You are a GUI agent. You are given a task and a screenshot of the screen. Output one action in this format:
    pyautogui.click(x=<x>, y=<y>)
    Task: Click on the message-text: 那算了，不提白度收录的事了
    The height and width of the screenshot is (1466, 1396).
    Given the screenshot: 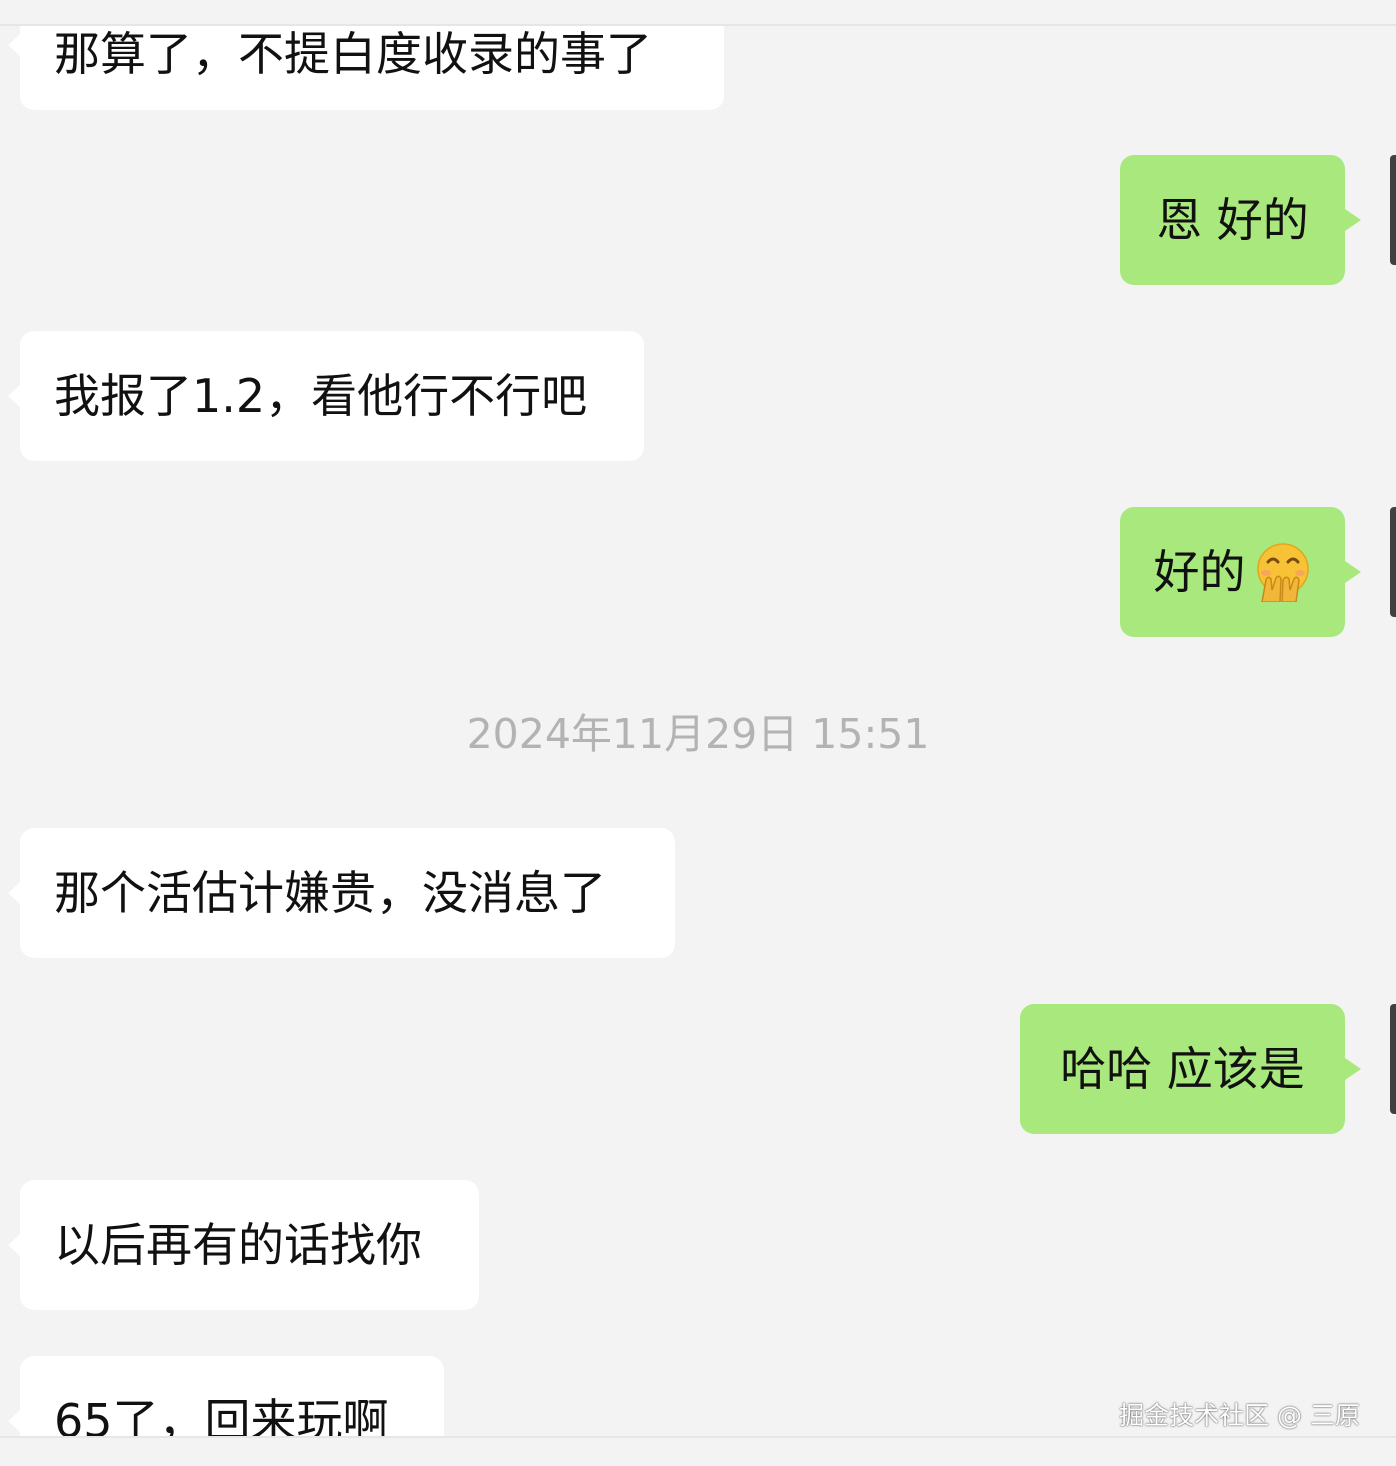 What is the action you would take?
    pyautogui.click(x=353, y=54)
    